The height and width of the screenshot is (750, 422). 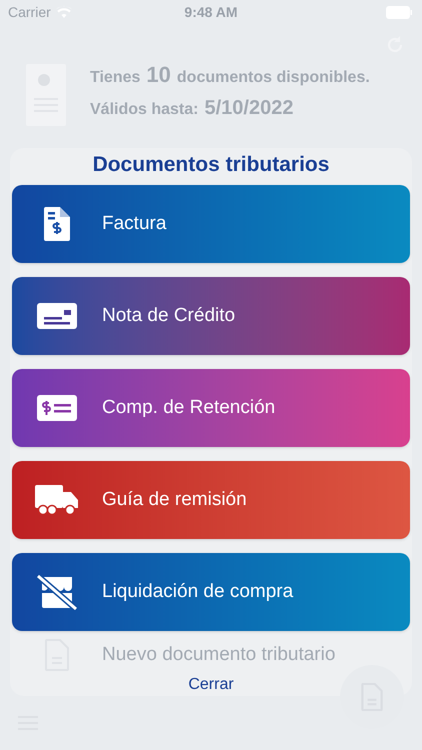 What do you see at coordinates (211, 316) in the screenshot?
I see `document-option-button: Nota de Crédito` at bounding box center [211, 316].